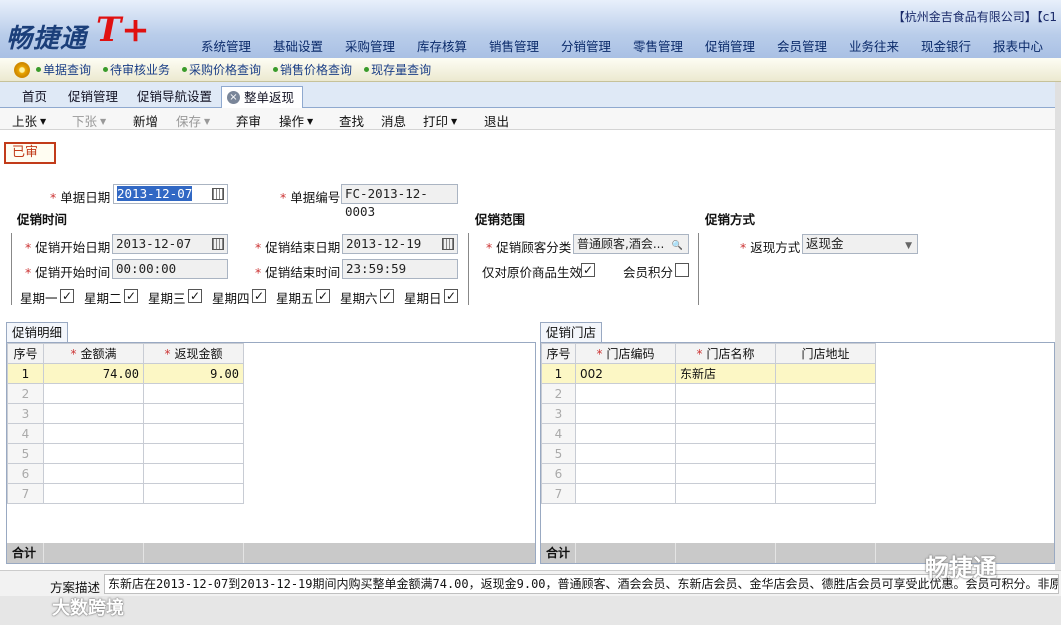  I want to click on weekday-fri-checkbox: ✓, so click(323, 296).